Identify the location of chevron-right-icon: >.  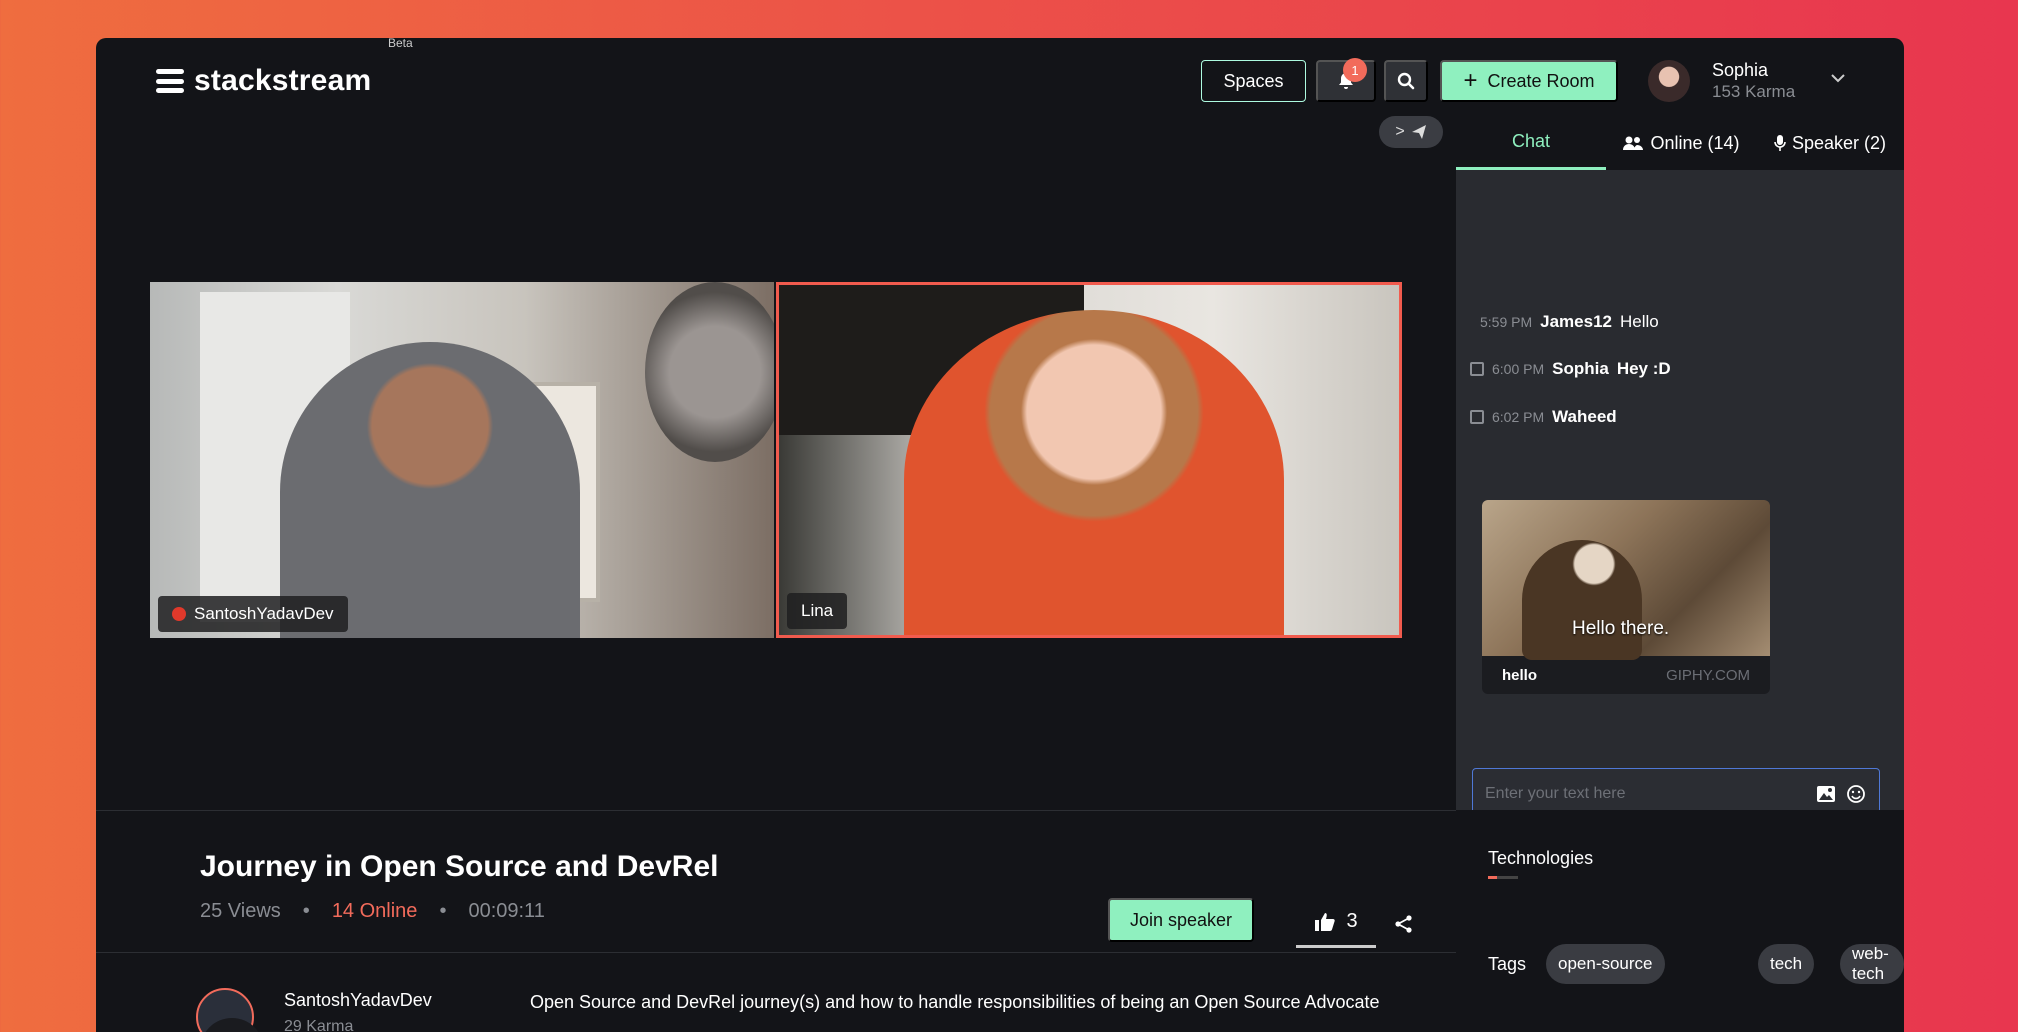
(1400, 131).